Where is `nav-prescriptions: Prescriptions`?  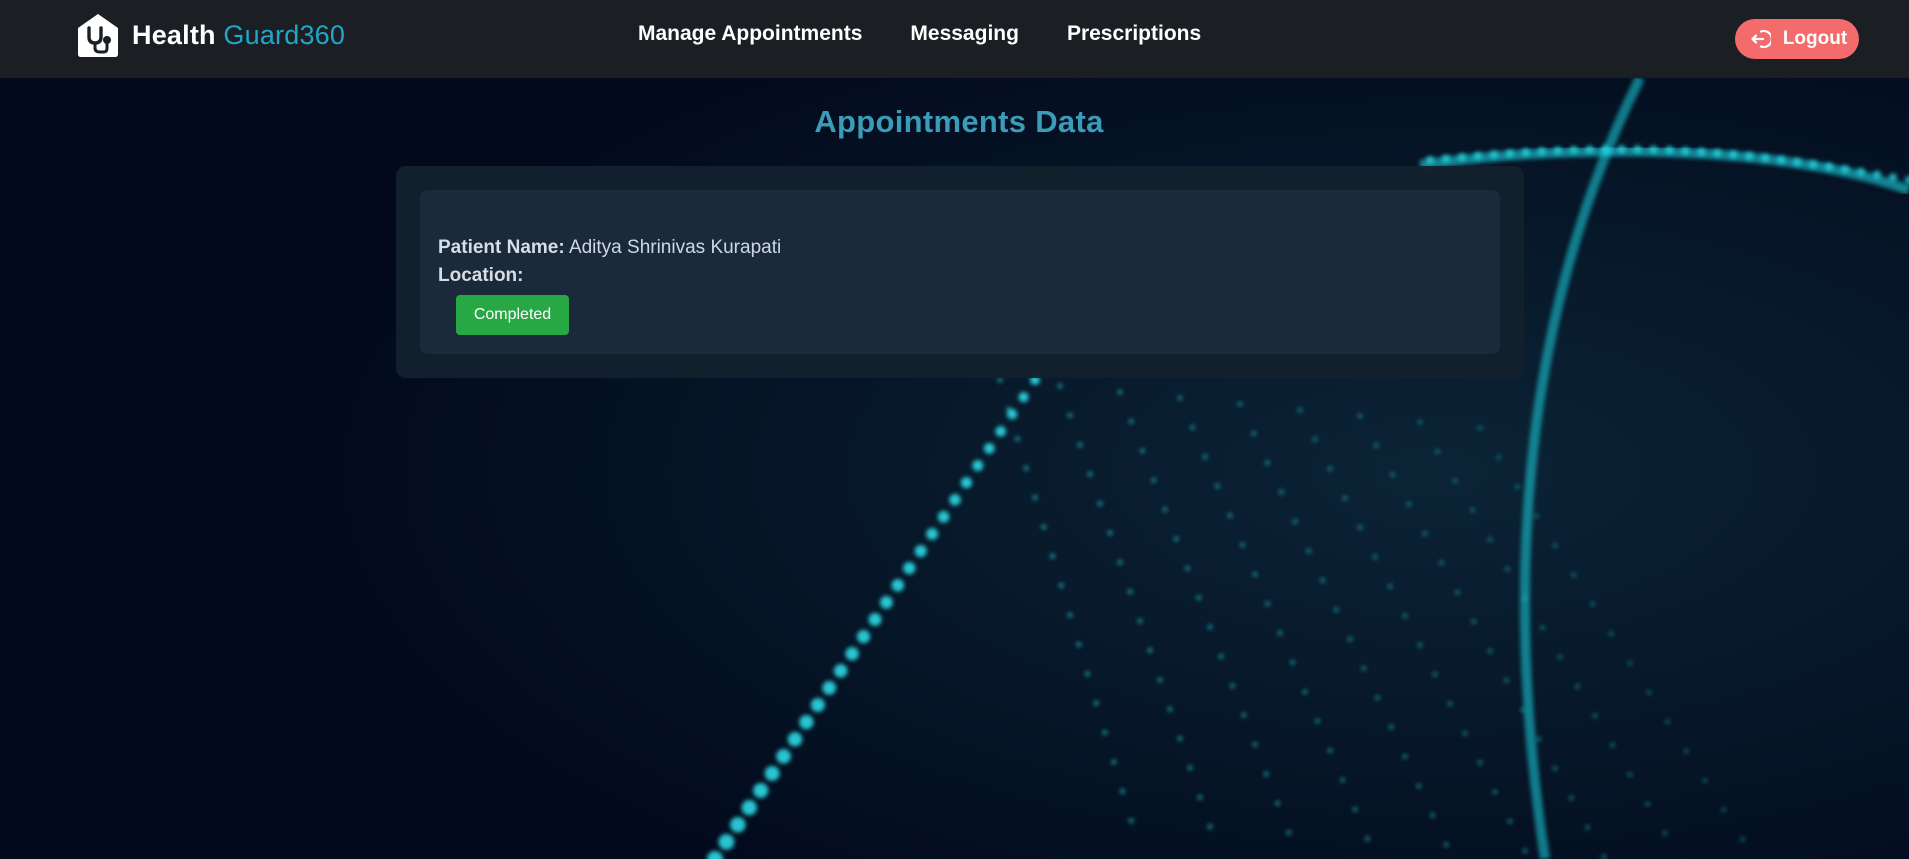
nav-prescriptions: Prescriptions is located at coordinates (1134, 34).